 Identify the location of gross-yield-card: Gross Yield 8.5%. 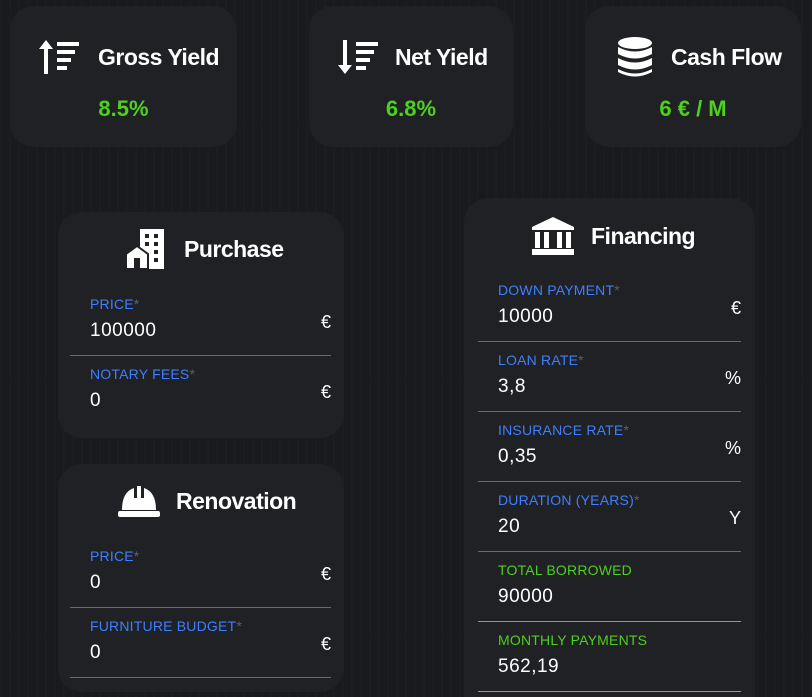
(123, 76).